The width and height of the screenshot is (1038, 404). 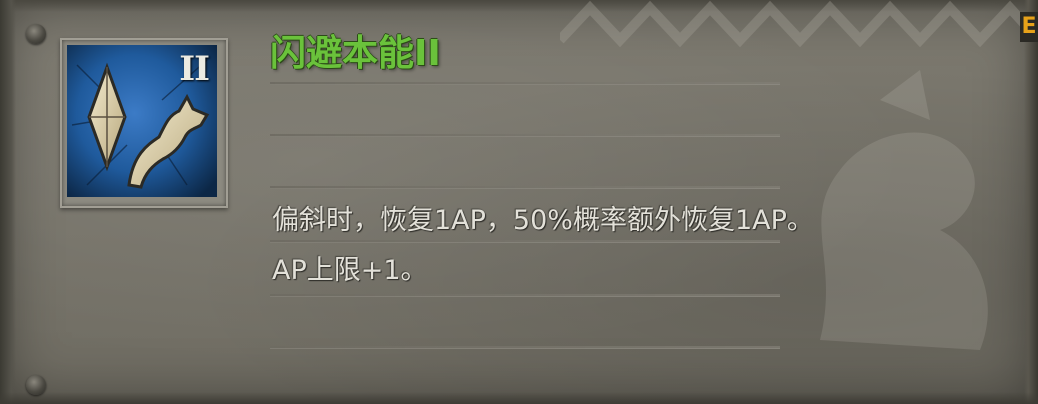 What do you see at coordinates (795, 24) in the screenshot?
I see `zigzag-pattern-decoration` at bounding box center [795, 24].